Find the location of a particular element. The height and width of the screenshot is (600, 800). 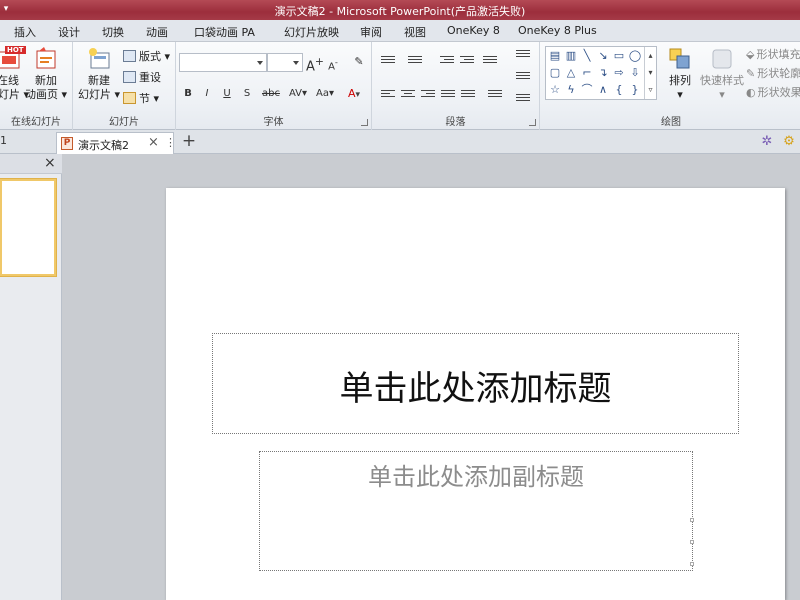

elbow-arrow-shape-icon: ↴ is located at coordinates (603, 72).